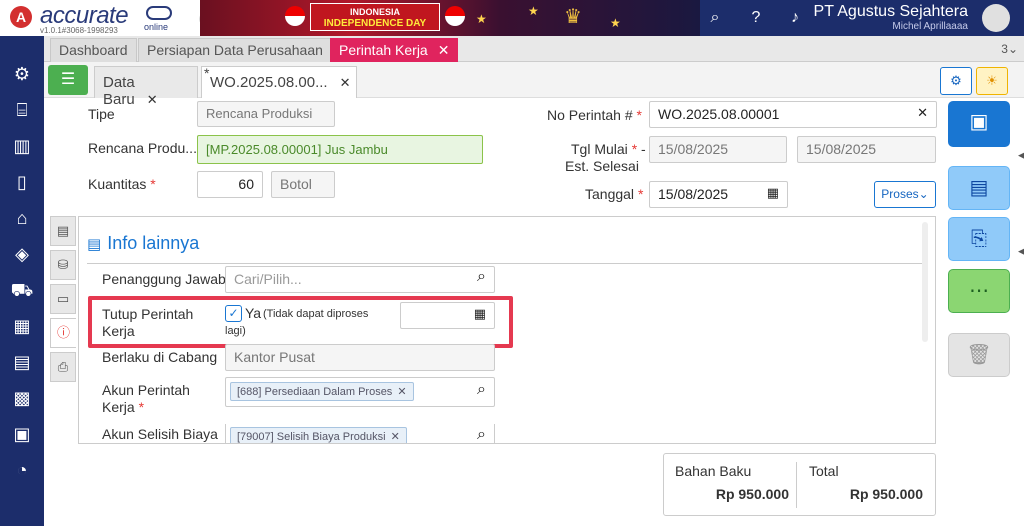  I want to click on more-actions-button: ⋯, so click(979, 291).